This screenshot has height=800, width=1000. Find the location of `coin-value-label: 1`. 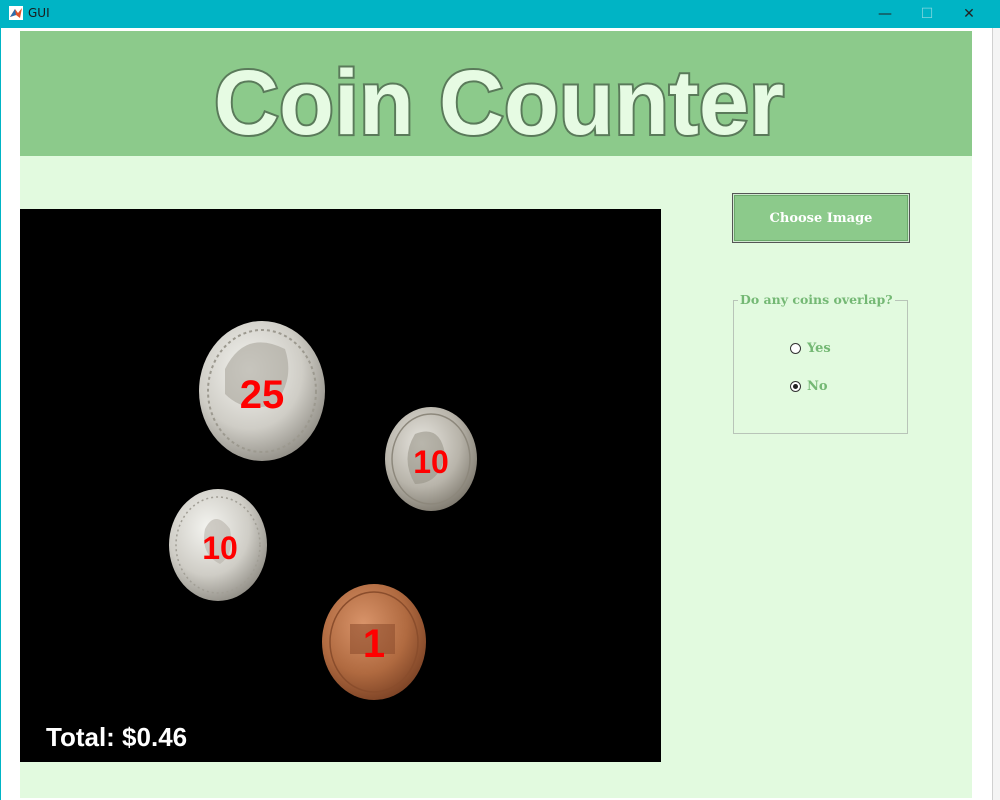

coin-value-label: 1 is located at coordinates (374, 644).